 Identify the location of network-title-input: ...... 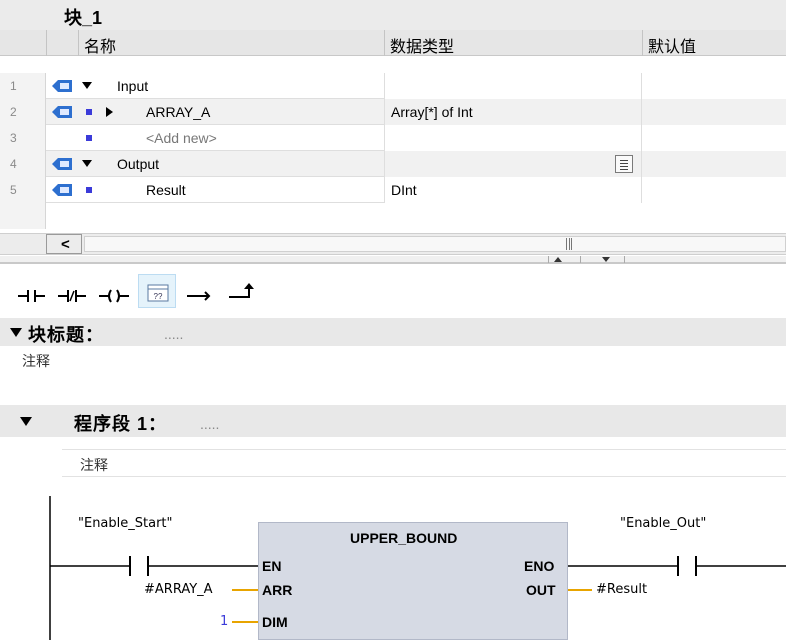
(209, 424).